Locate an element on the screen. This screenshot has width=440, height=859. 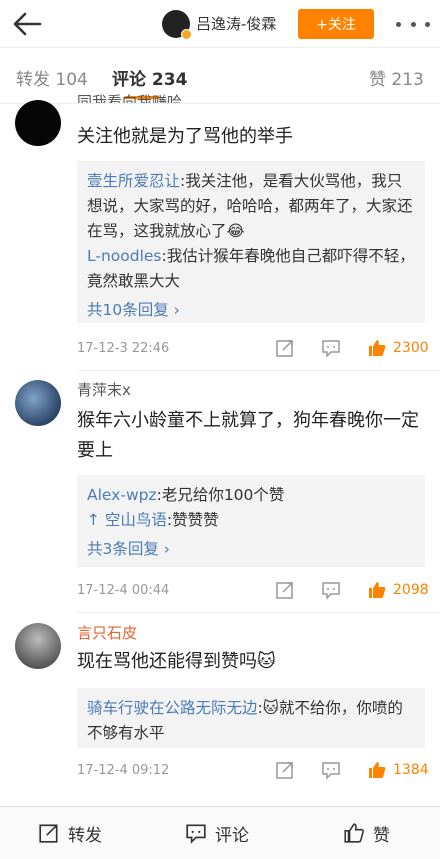
tab-repost: 转发 104 is located at coordinates (52, 77).